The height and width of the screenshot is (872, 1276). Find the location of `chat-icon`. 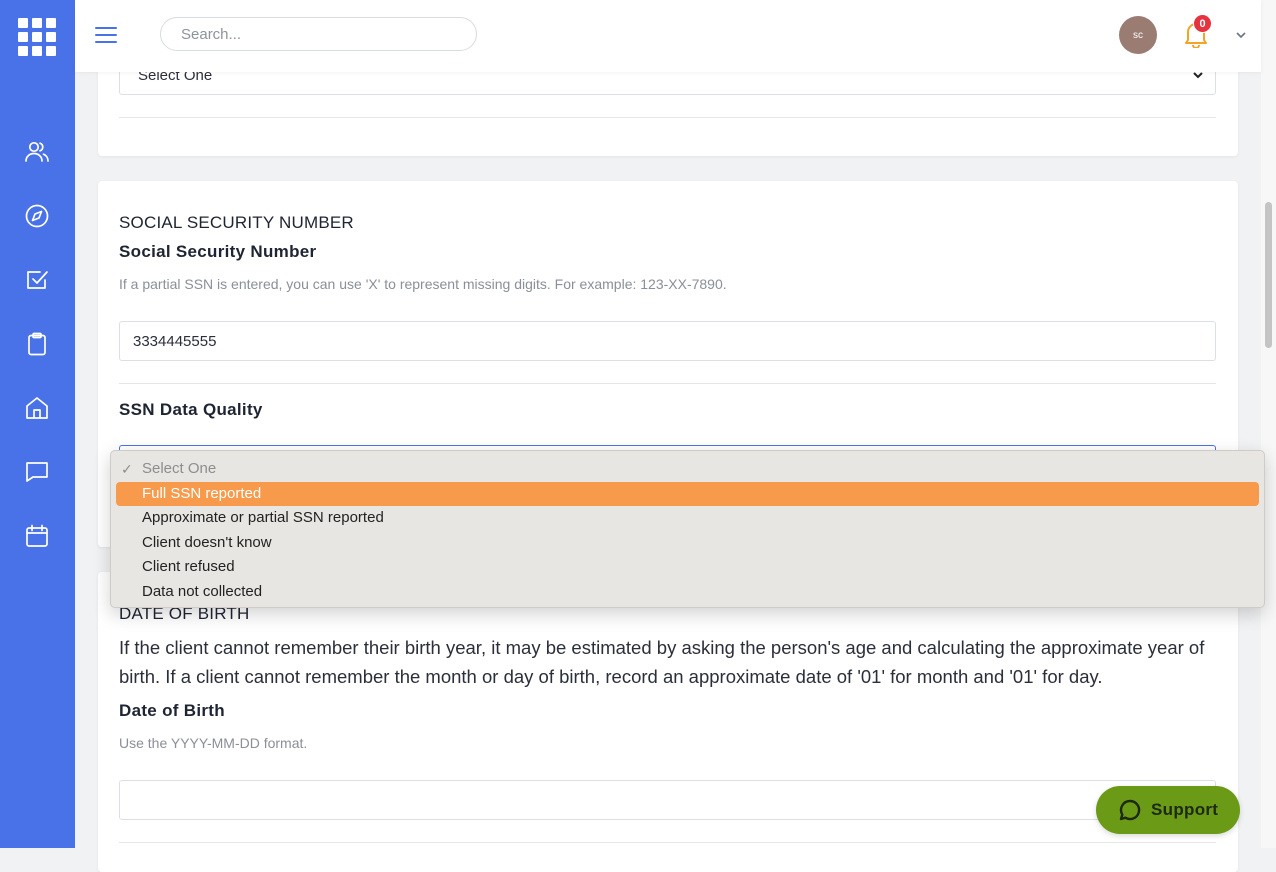

chat-icon is located at coordinates (37, 472).